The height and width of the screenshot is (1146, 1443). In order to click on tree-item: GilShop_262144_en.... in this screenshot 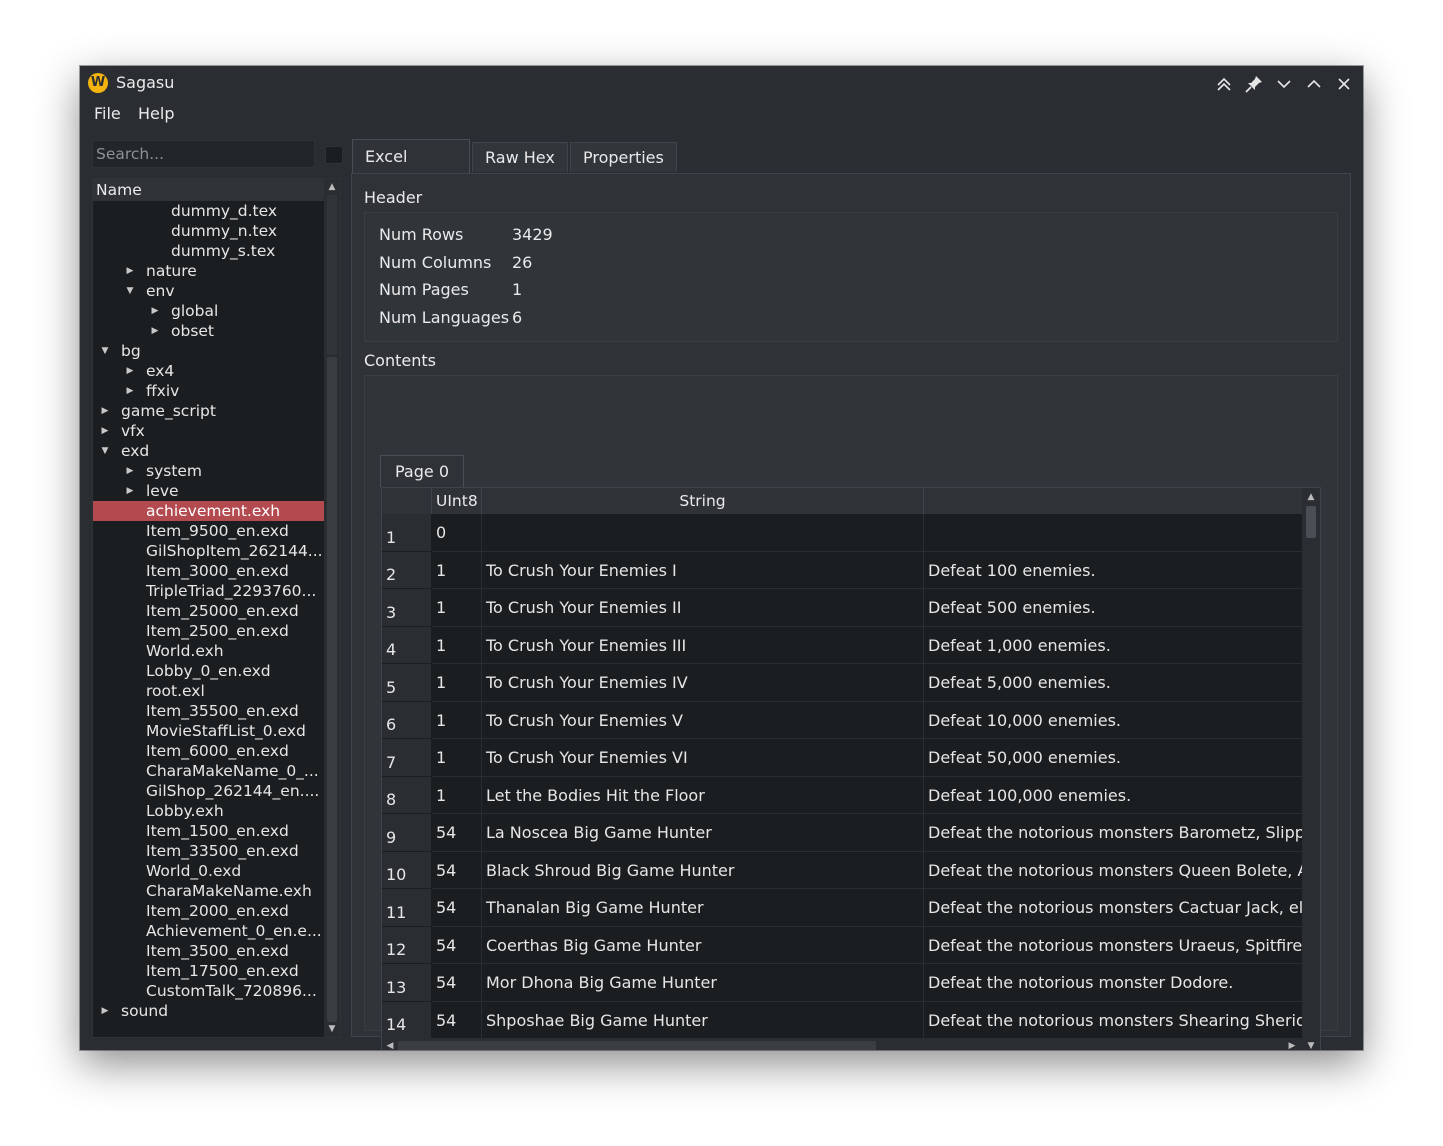, I will do `click(209, 791)`.